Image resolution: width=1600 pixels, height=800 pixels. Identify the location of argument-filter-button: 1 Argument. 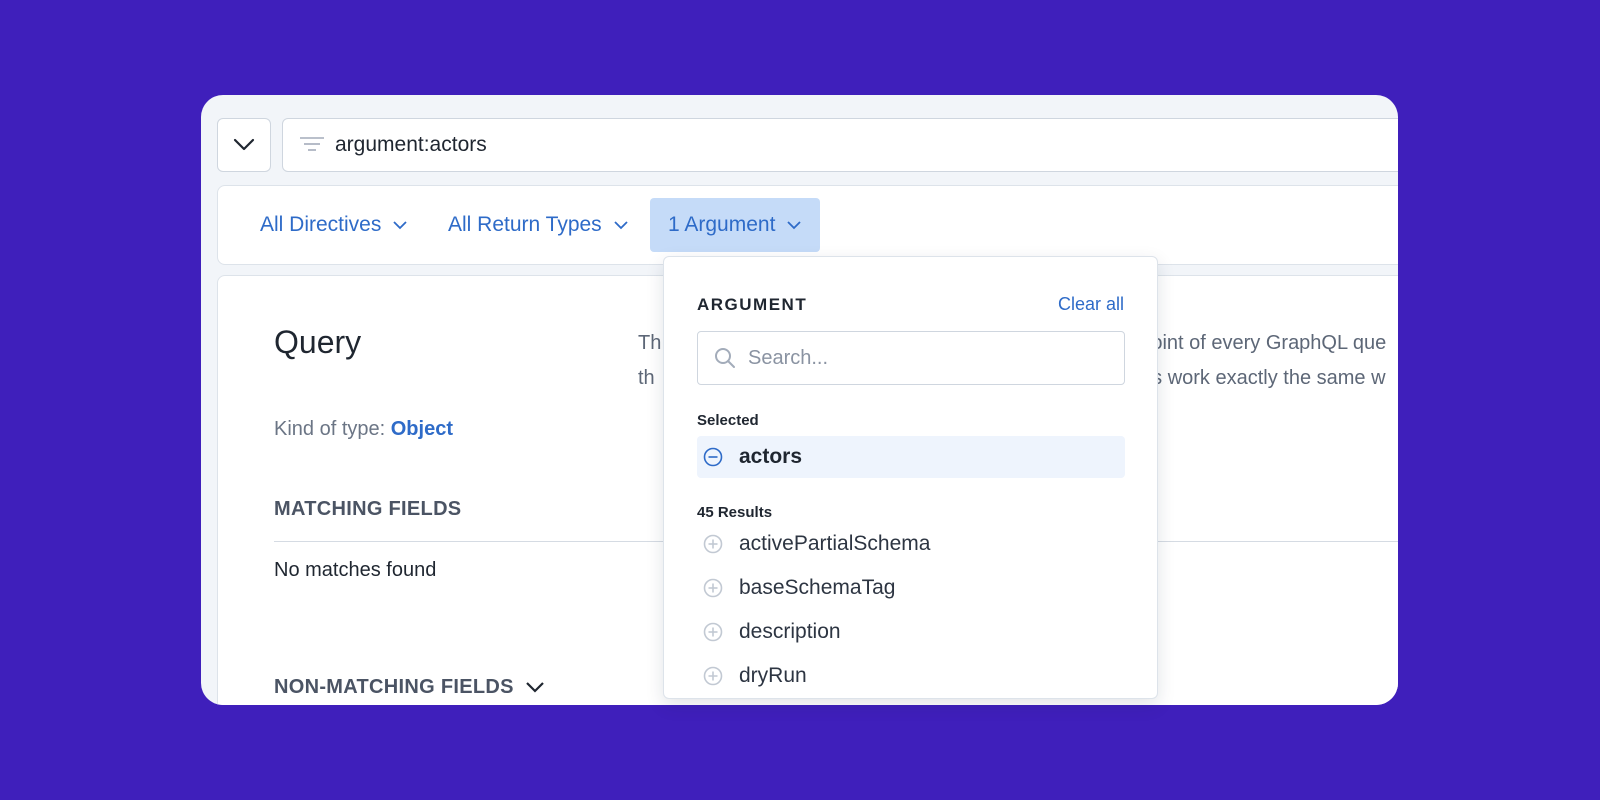
(735, 225).